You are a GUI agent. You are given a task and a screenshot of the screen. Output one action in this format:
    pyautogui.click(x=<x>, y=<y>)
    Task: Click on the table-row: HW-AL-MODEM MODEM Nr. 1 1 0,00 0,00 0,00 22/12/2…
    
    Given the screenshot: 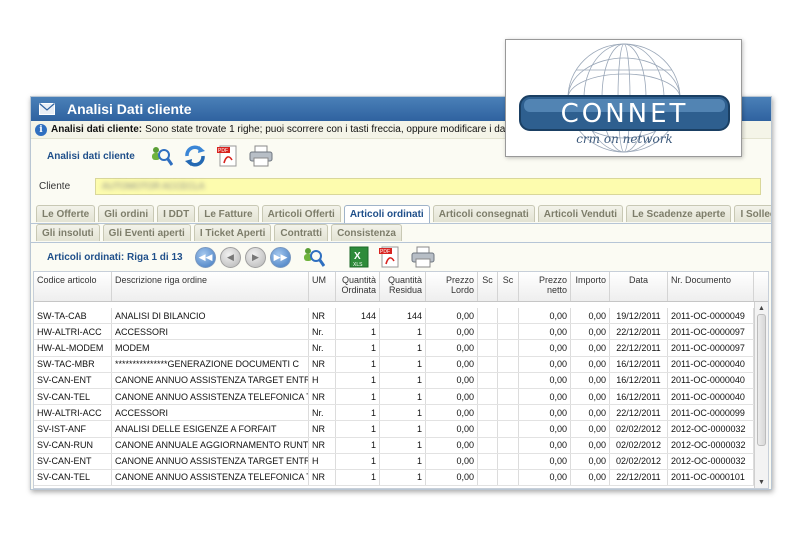 What is the action you would take?
    pyautogui.click(x=401, y=348)
    